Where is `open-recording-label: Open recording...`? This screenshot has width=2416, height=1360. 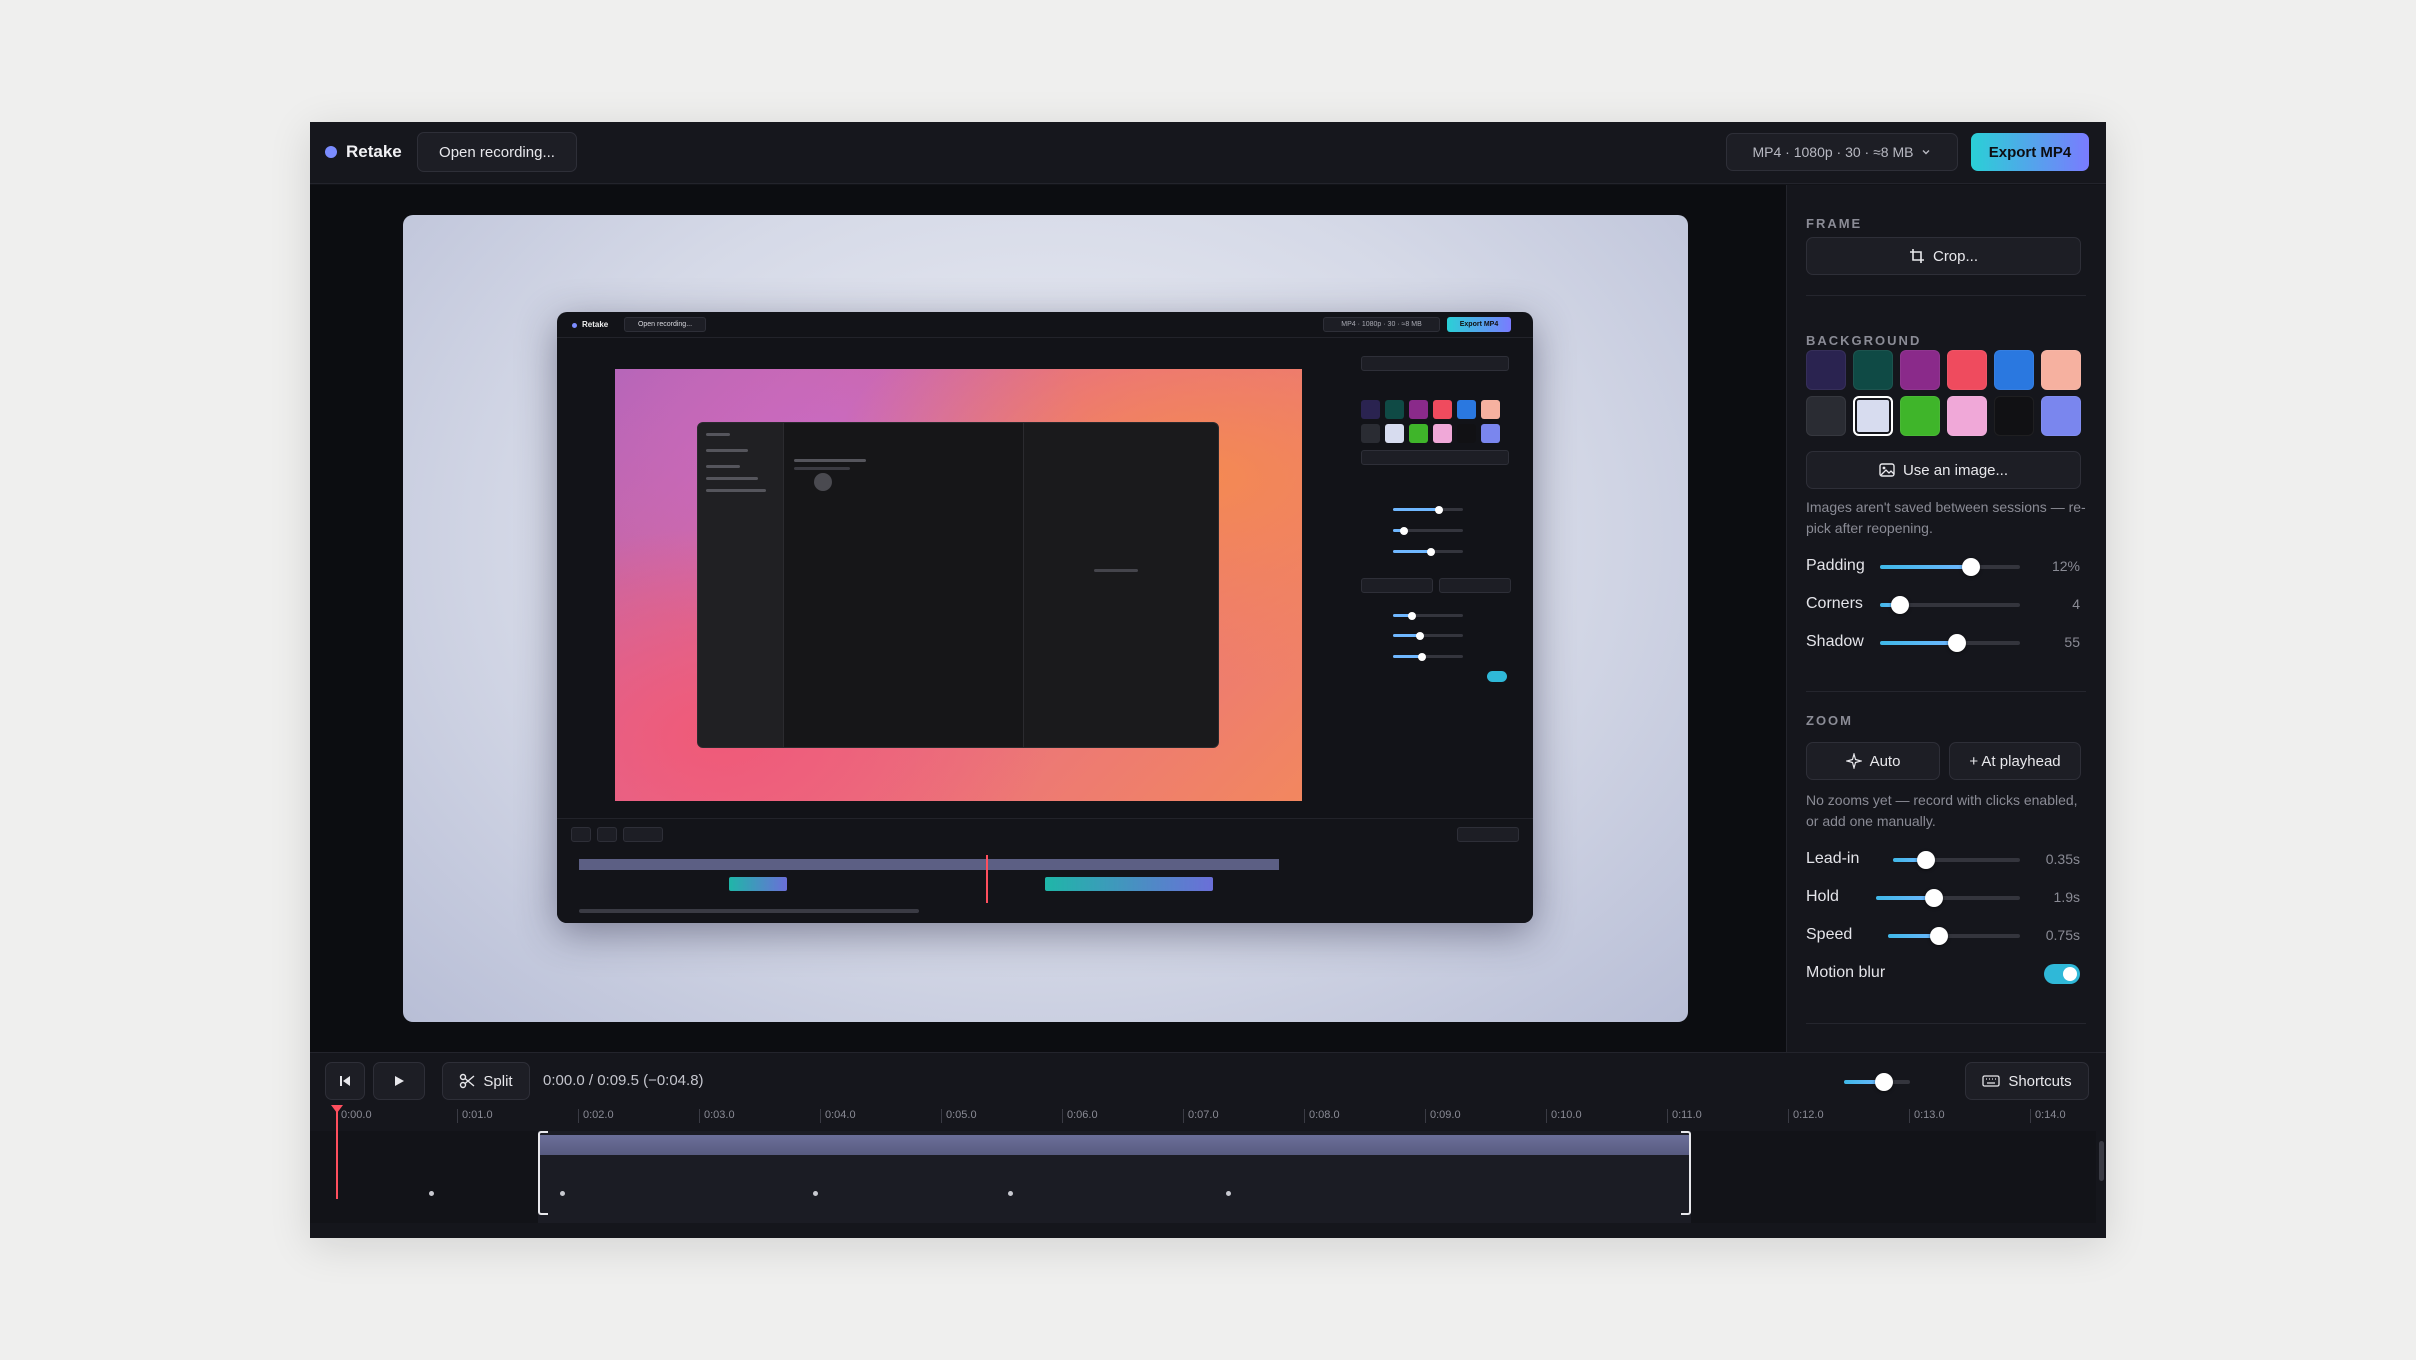
open-recording-label: Open recording... is located at coordinates (497, 152).